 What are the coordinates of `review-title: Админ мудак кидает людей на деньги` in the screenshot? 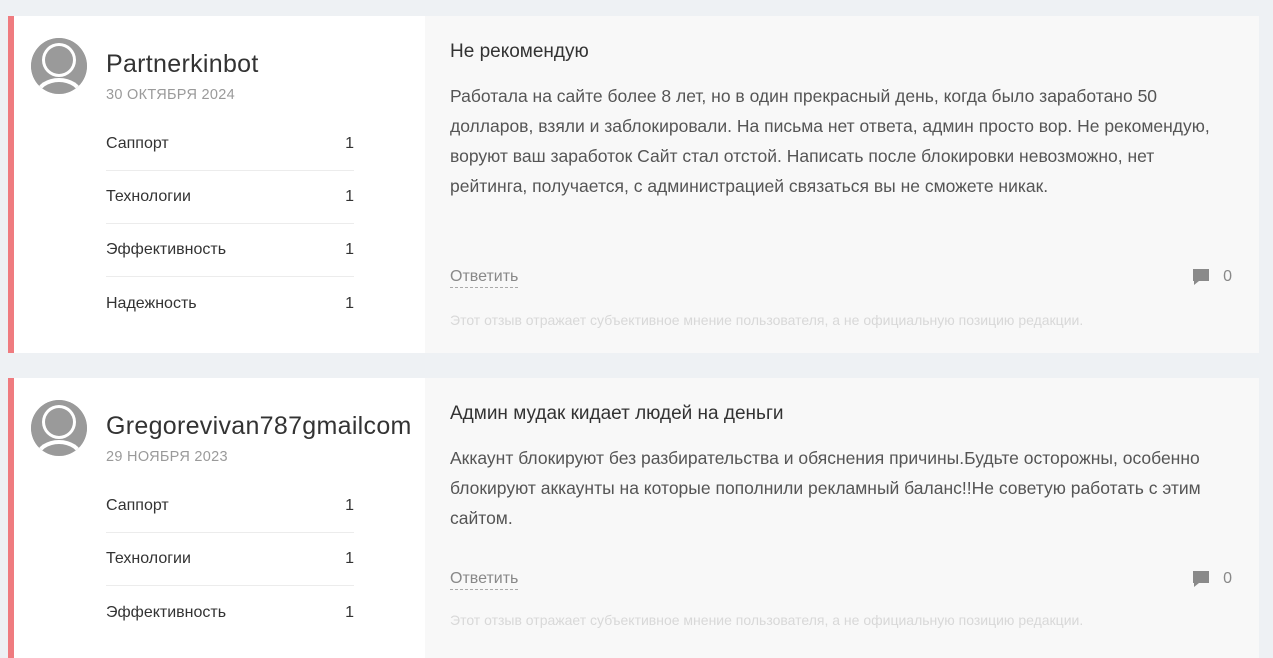 It's located at (617, 413).